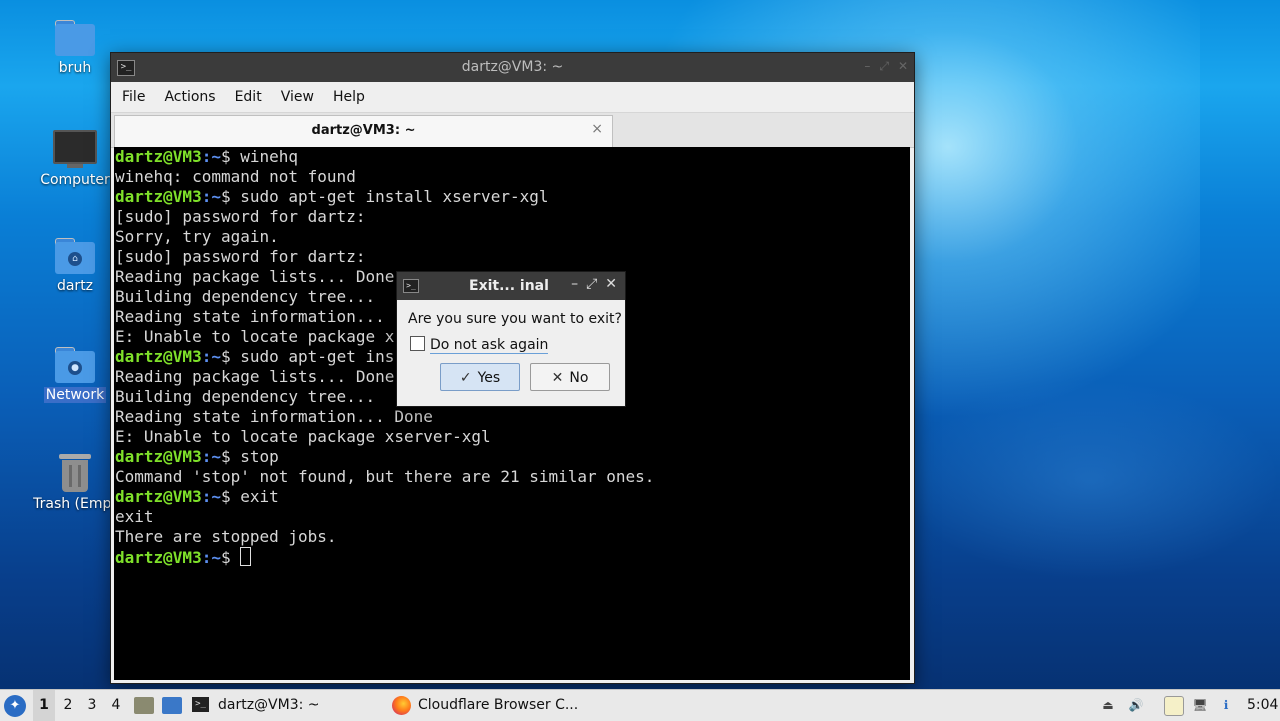 The image size is (1280, 721). I want to click on dialog-question: Are you sure you want to exit?, so click(515, 319).